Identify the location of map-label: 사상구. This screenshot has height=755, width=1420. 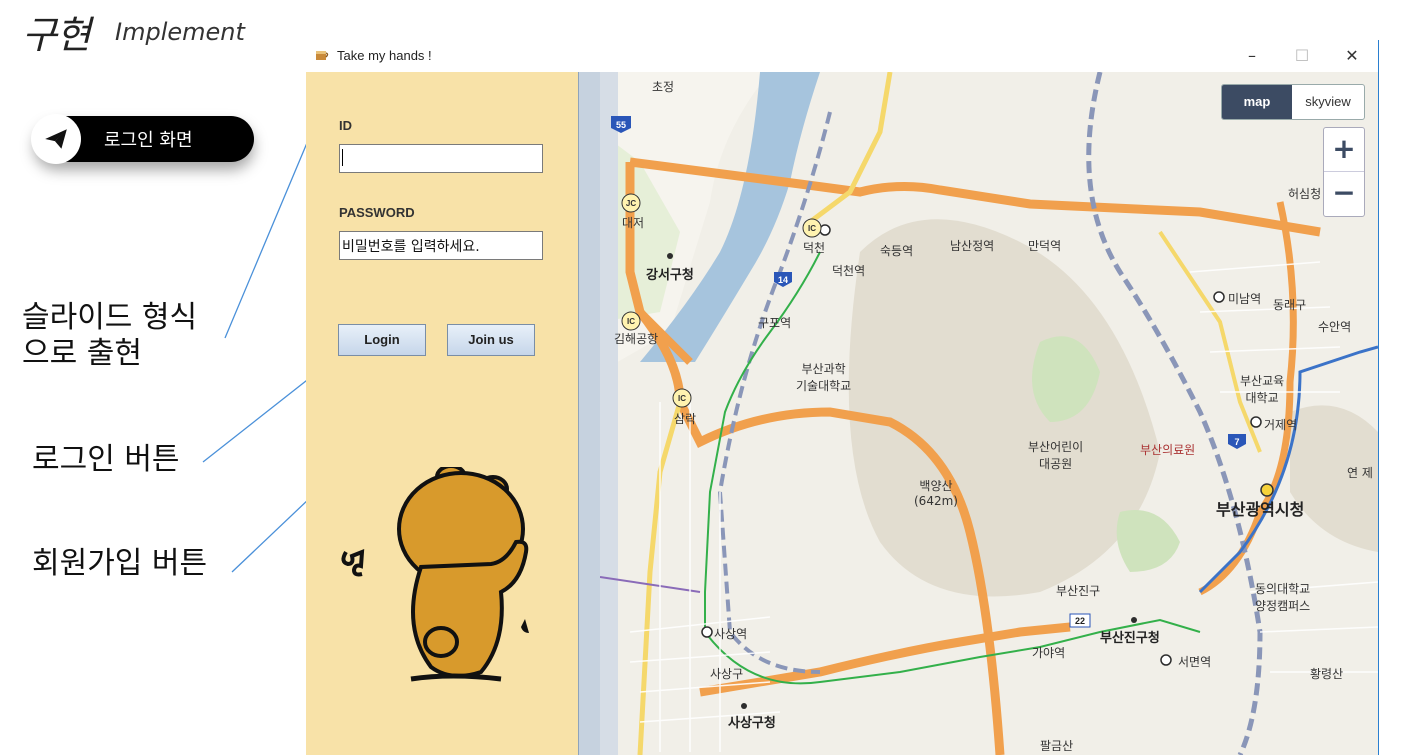
(727, 674).